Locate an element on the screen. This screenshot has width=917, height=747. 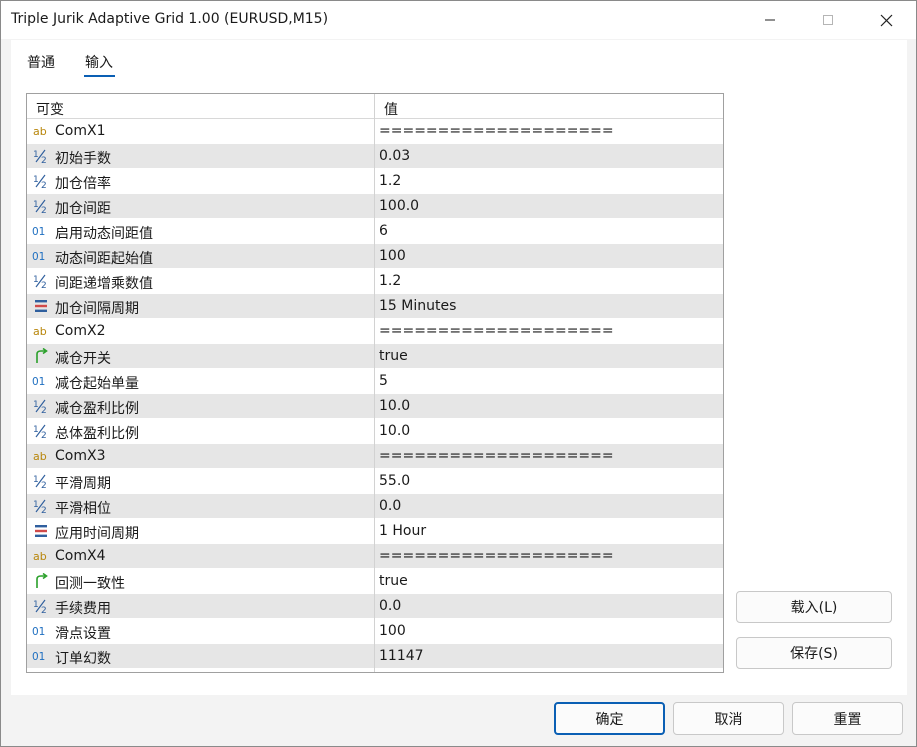
bool-icon is located at coordinates (41, 581).